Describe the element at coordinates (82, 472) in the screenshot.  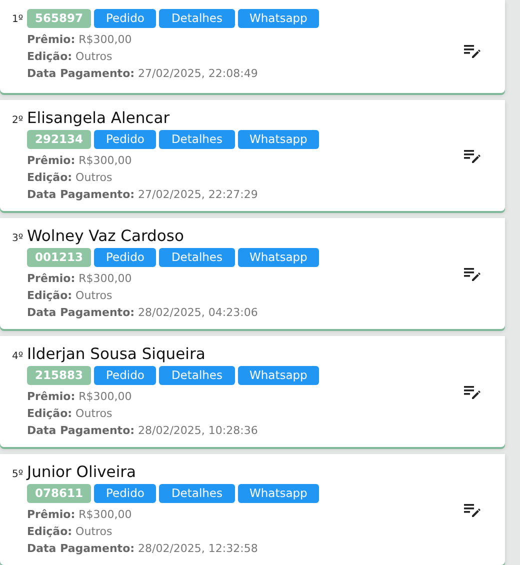
I see `winner-name: Junior Oliveira` at that location.